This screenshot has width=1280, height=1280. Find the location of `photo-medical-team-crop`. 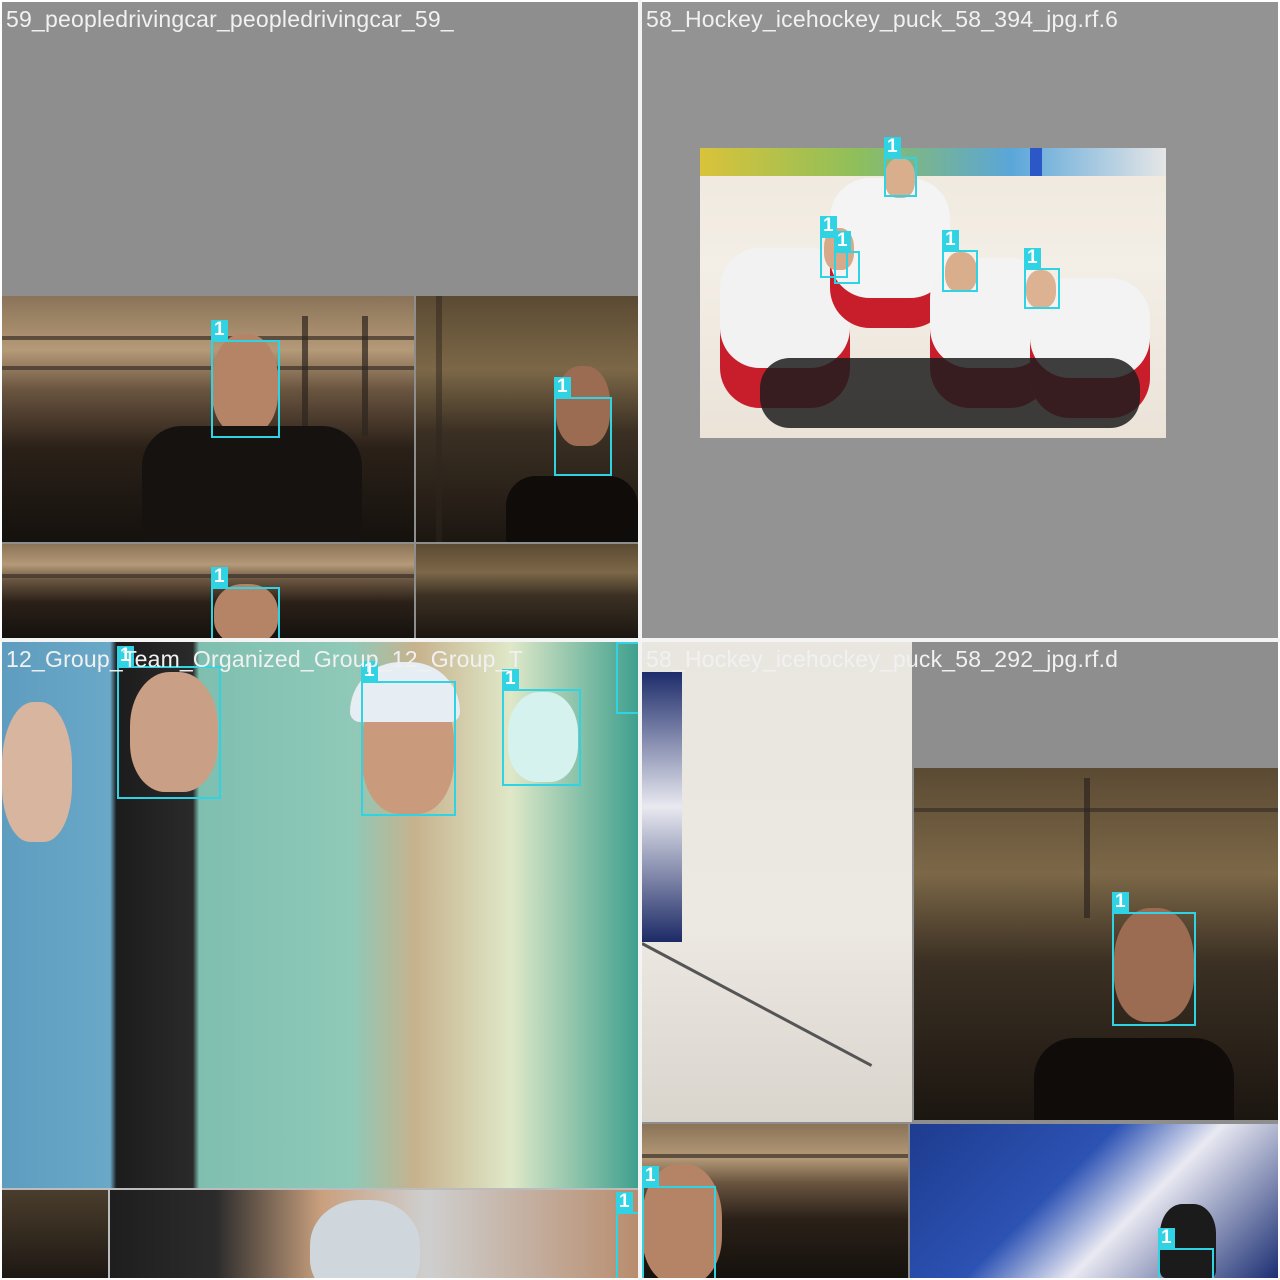

photo-medical-team-crop is located at coordinates (55, 1234).